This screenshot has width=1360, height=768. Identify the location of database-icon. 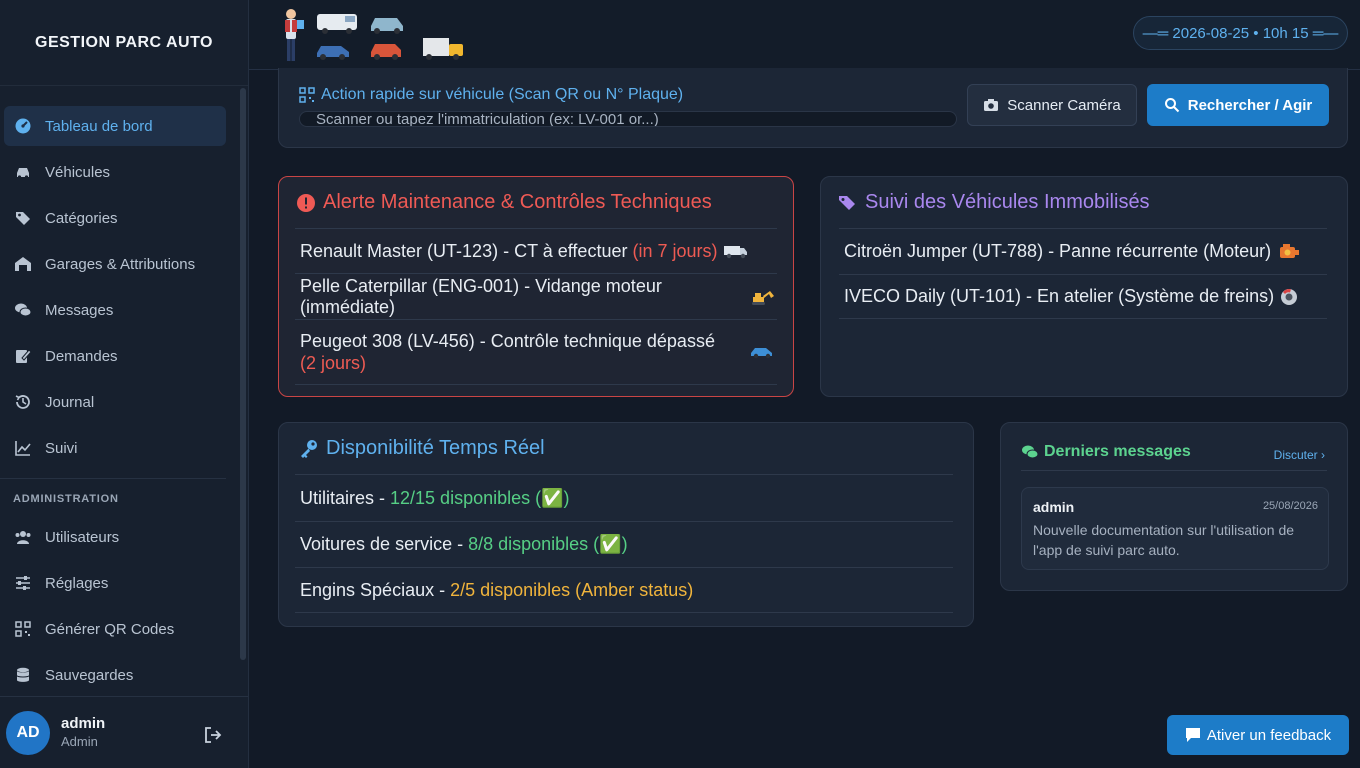
(23, 675).